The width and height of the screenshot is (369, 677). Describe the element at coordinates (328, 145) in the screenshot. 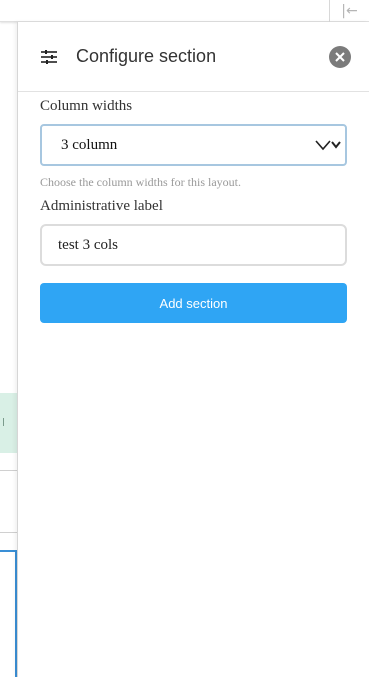

I see `chevron-down-icon` at that location.